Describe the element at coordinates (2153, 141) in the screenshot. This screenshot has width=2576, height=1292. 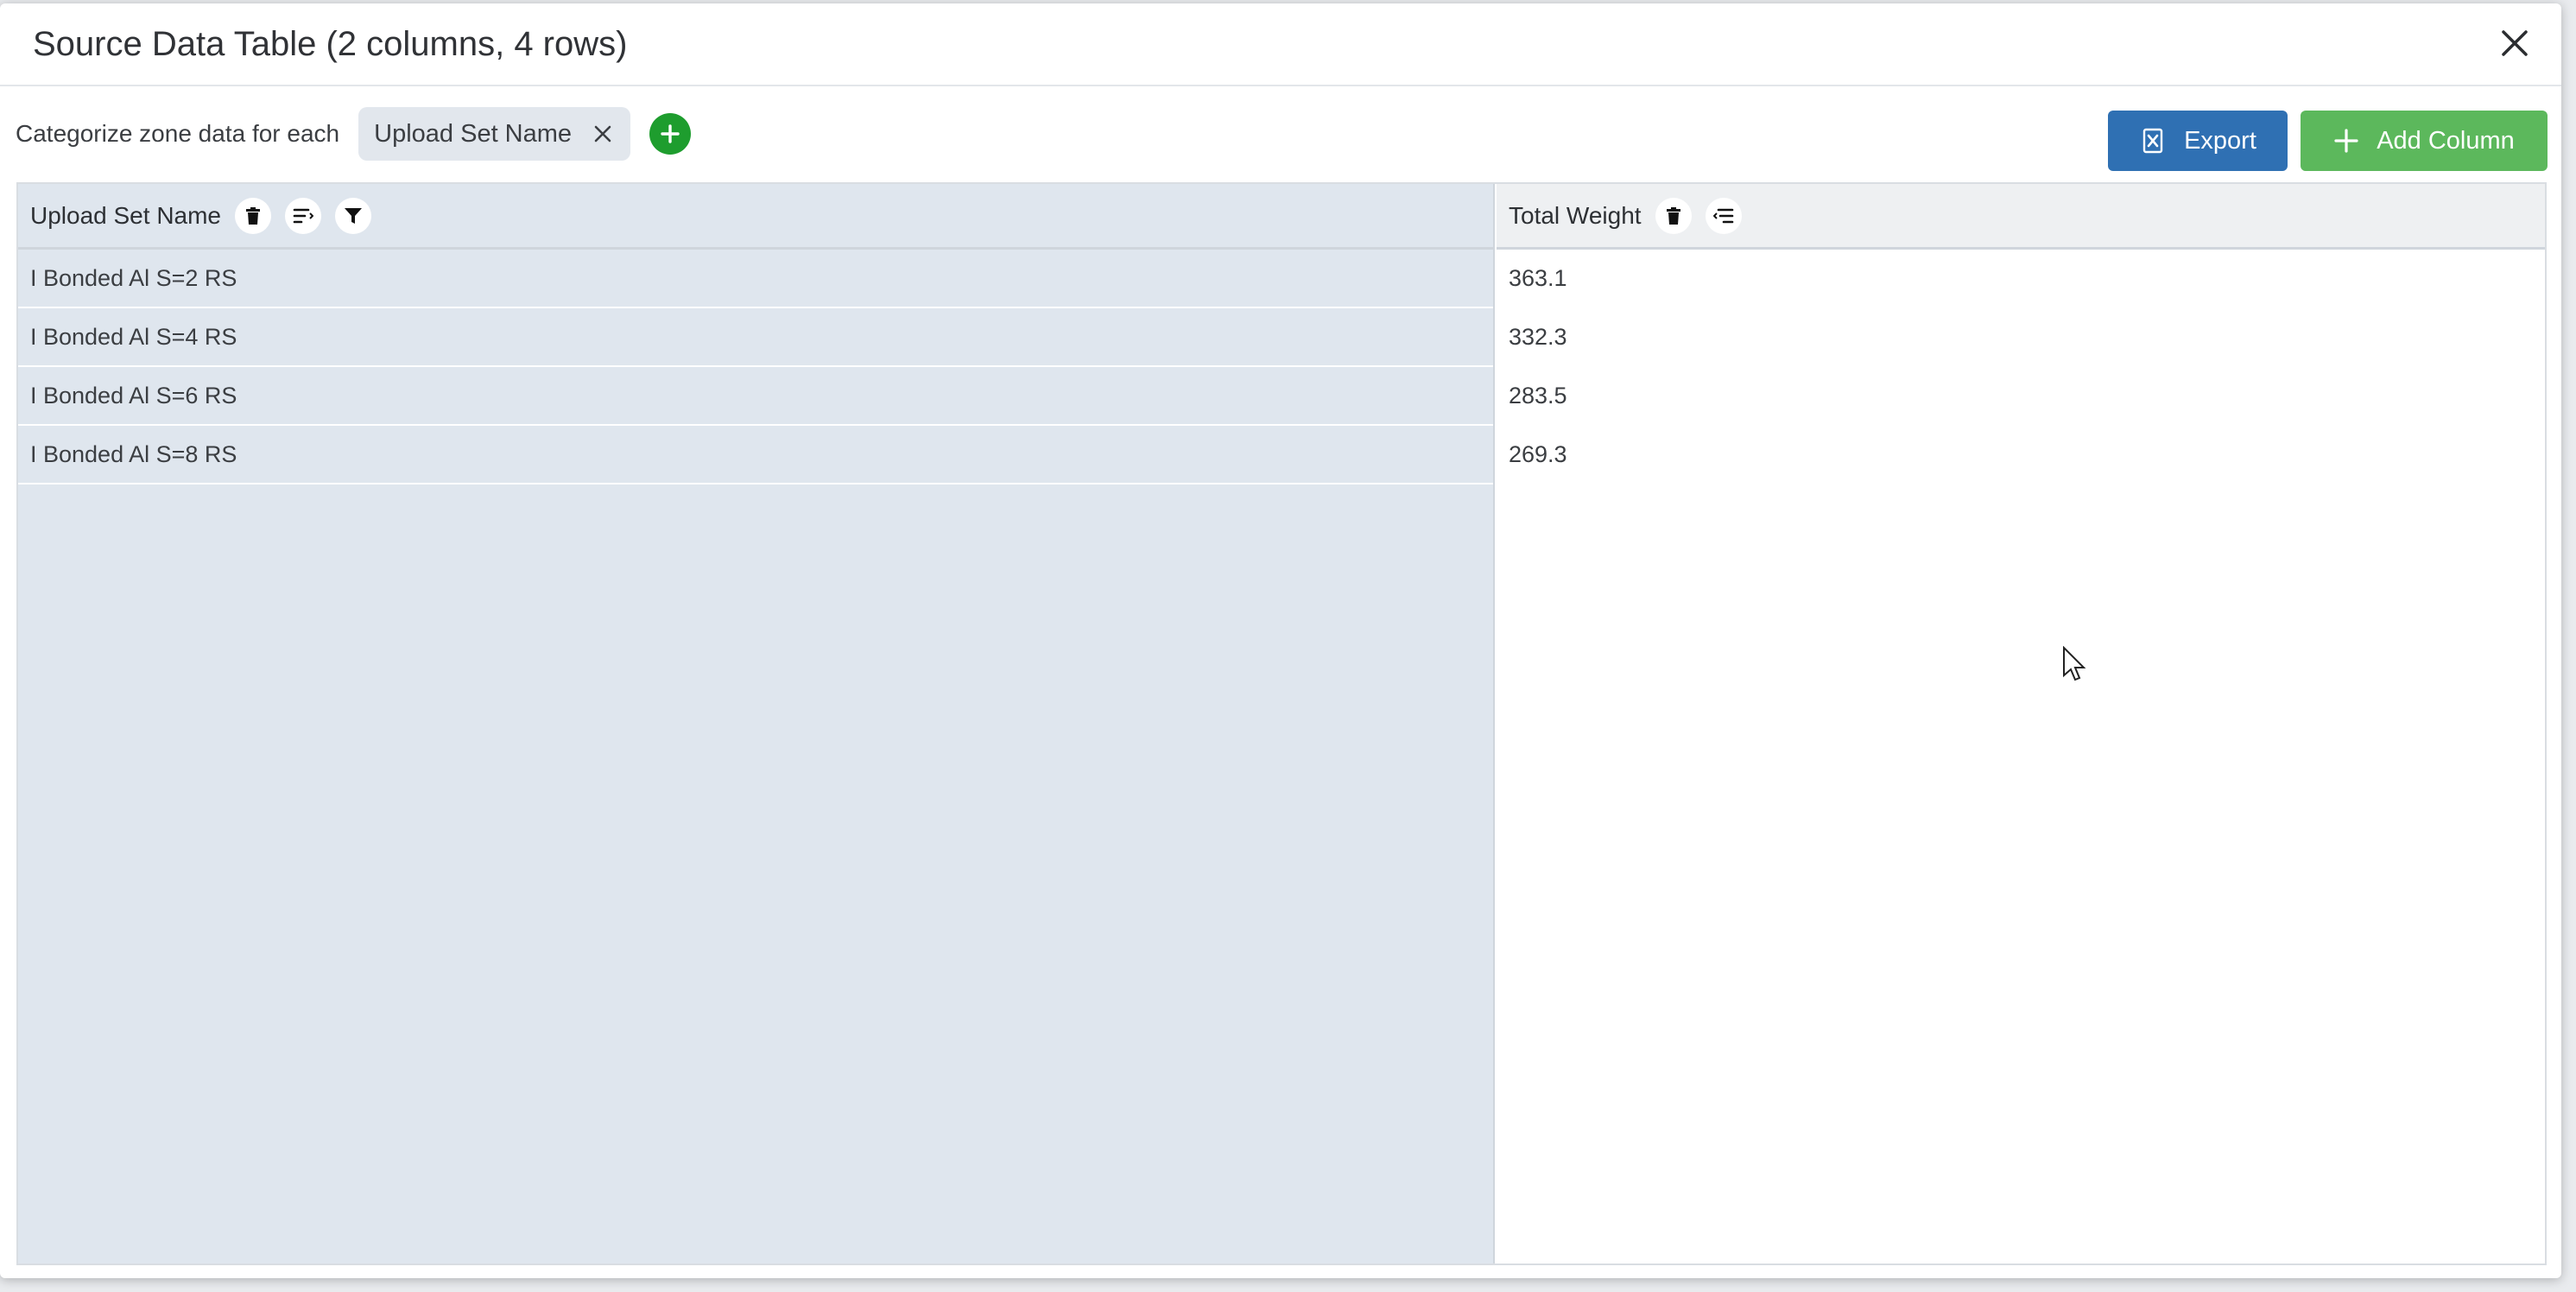
I see `excel-icon` at that location.